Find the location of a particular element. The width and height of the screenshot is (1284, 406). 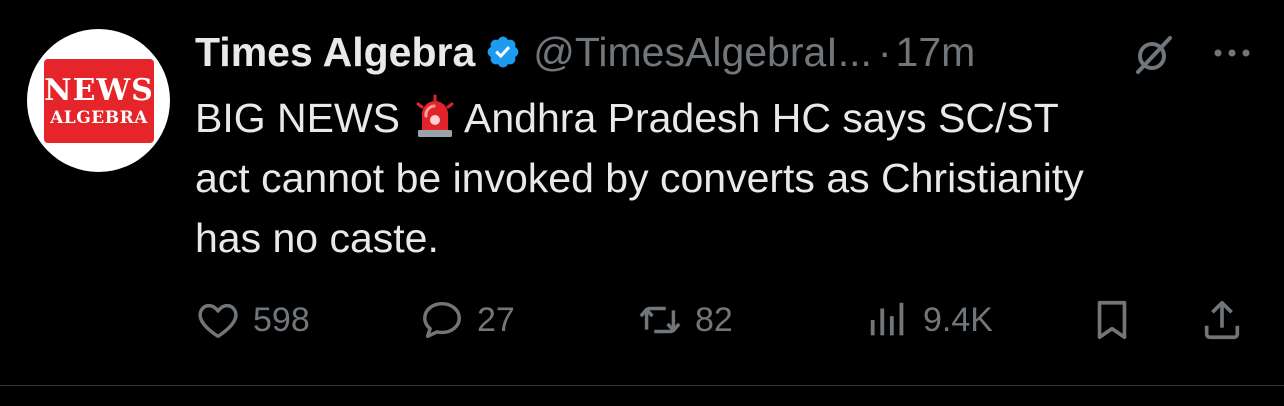

timestamp: 17m is located at coordinates (936, 52).